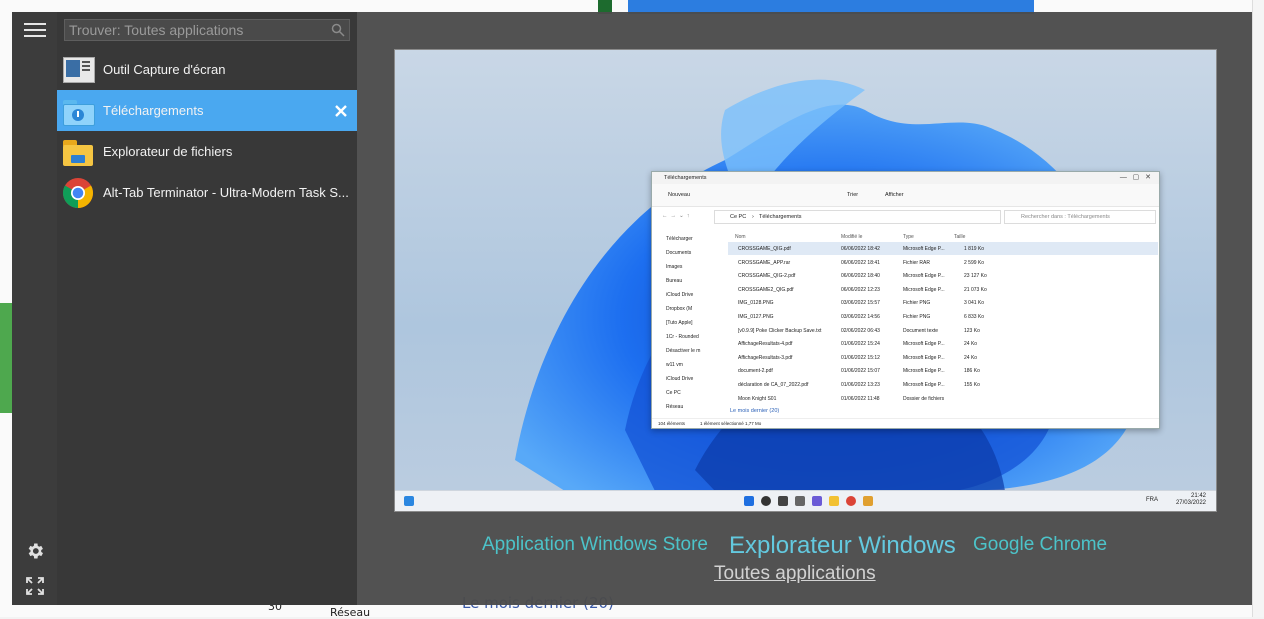 This screenshot has height=619, width=1264. I want to click on preview-taskbar: FRA 21:42 27/03/2022, so click(805, 500).